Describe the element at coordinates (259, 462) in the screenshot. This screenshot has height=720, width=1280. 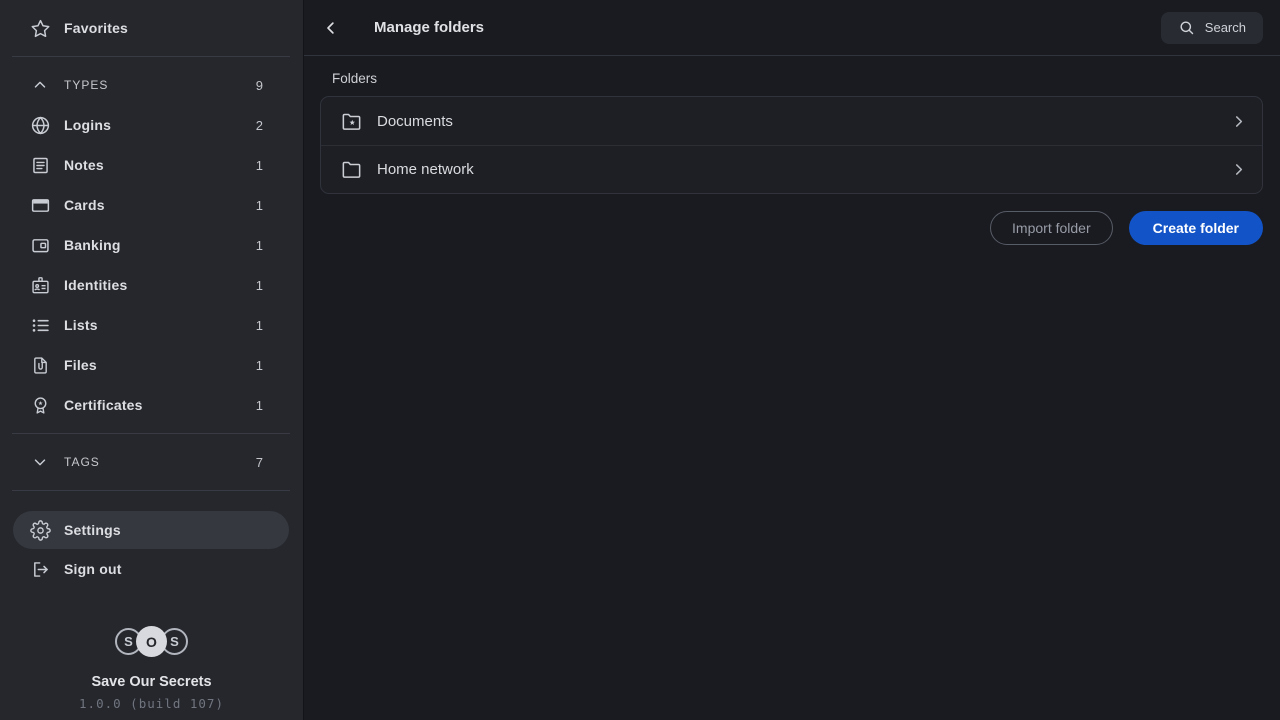
I see `tags-count: 7` at that location.